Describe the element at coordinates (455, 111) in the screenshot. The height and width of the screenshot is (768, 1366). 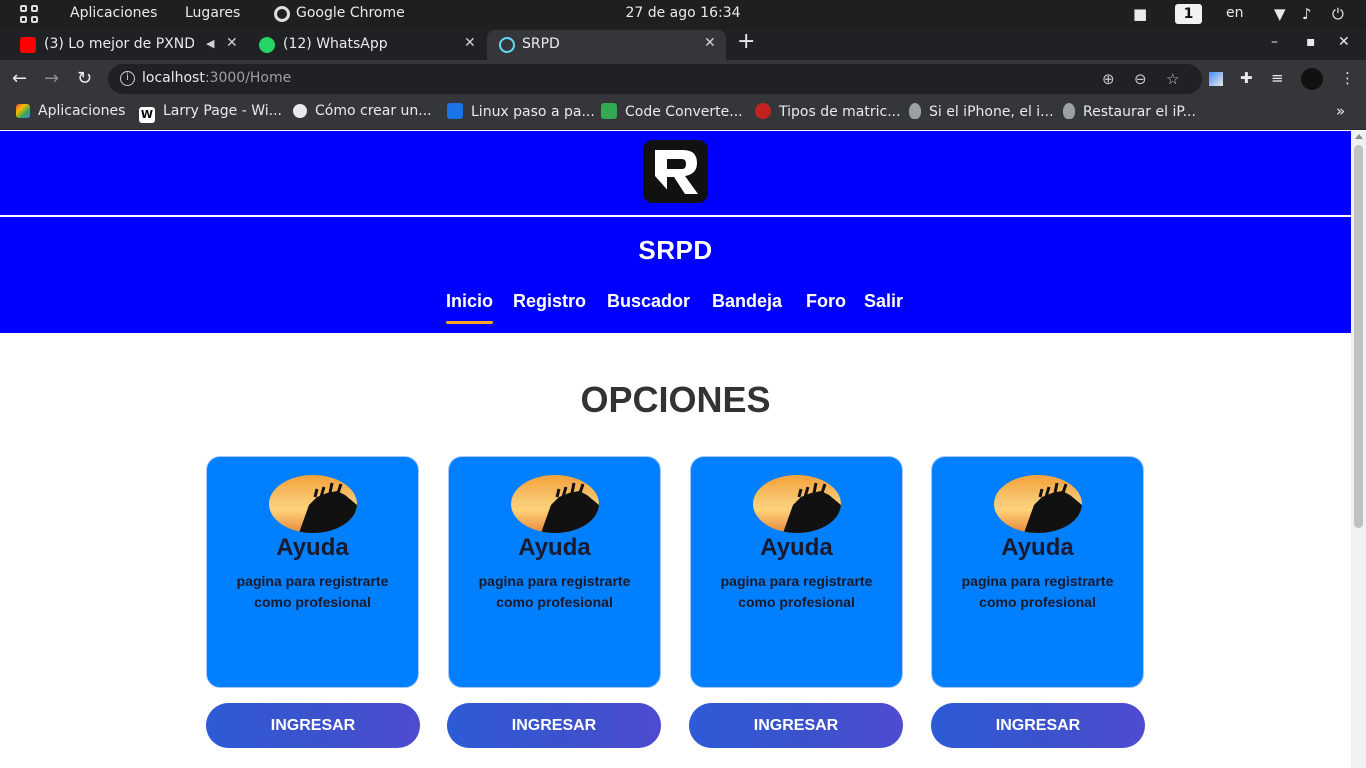
I see `linux-site-icon` at that location.